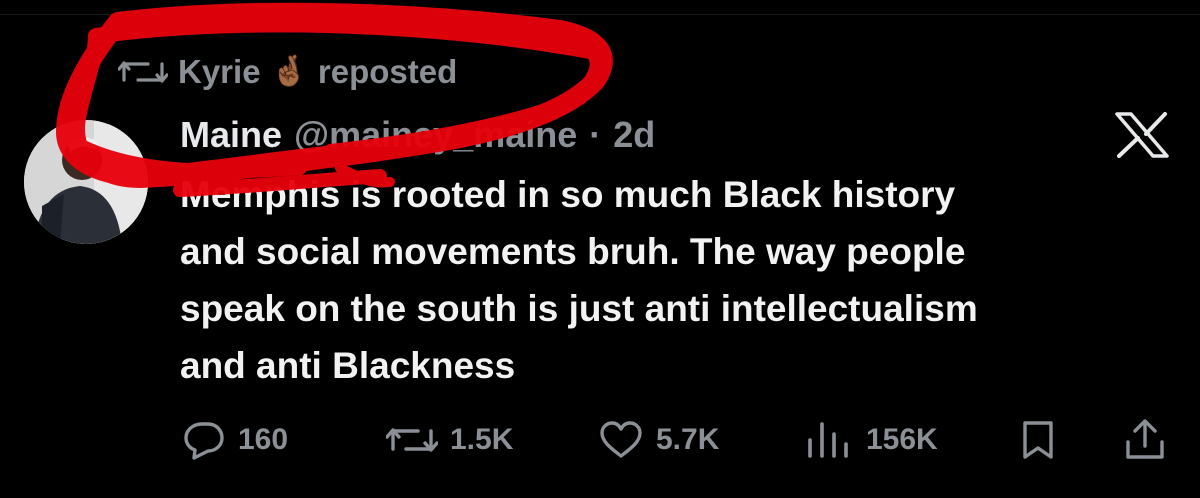  I want to click on share-icon, so click(1145, 440).